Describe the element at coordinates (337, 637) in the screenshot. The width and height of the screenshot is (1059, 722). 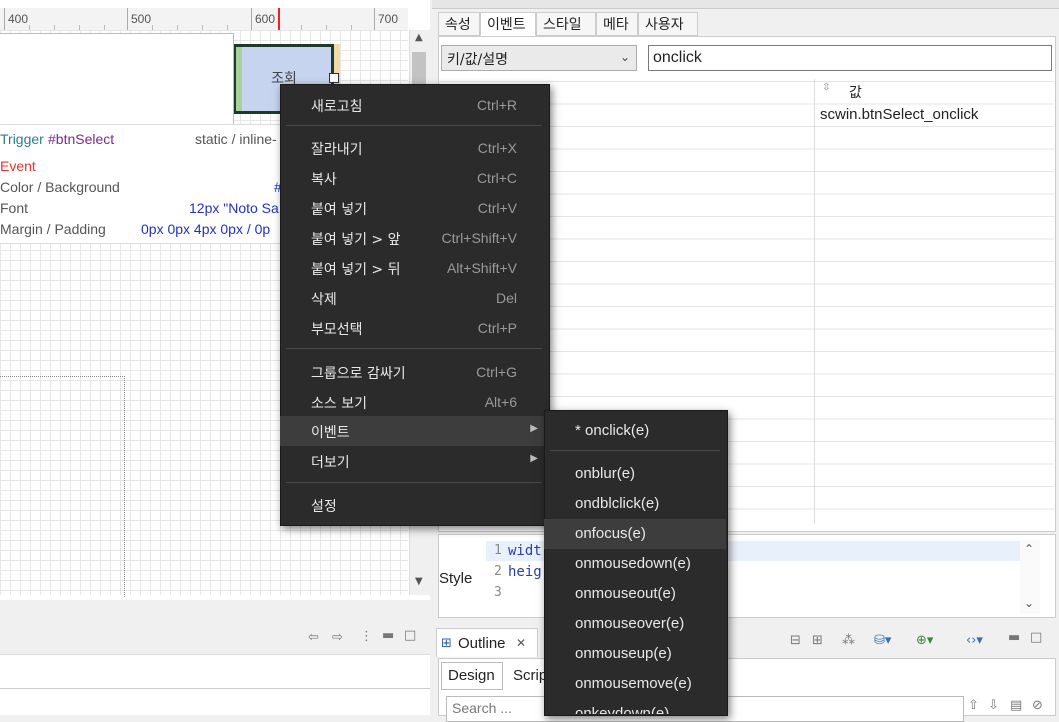
I see `forward-icon: ⇨` at that location.